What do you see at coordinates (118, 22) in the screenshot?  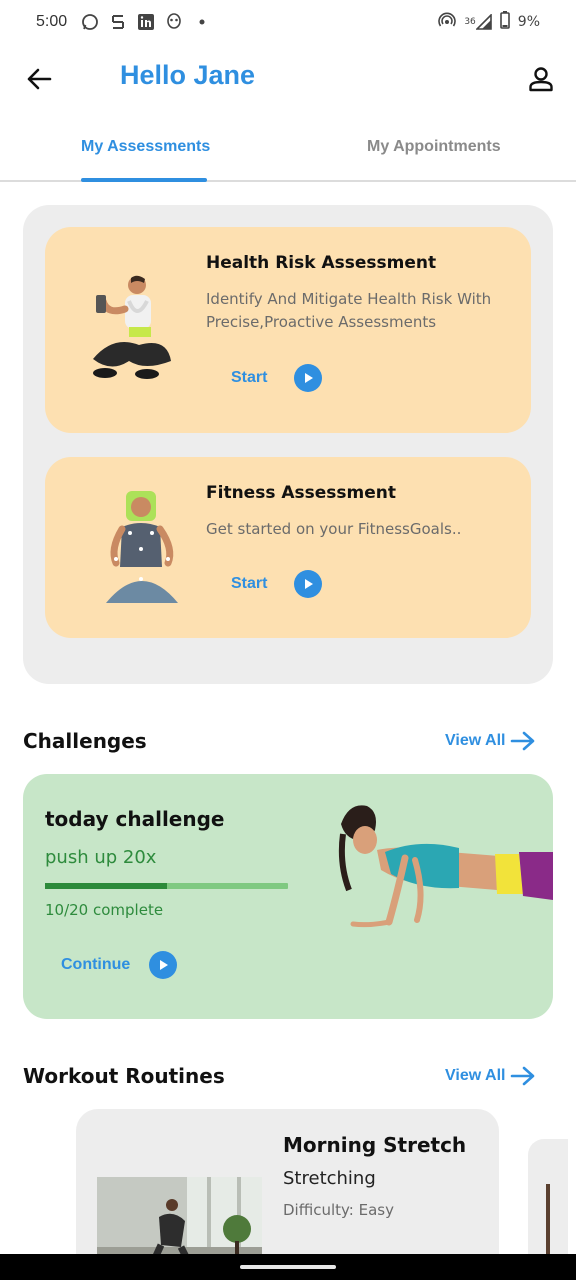 I see `app-notification-icon` at bounding box center [118, 22].